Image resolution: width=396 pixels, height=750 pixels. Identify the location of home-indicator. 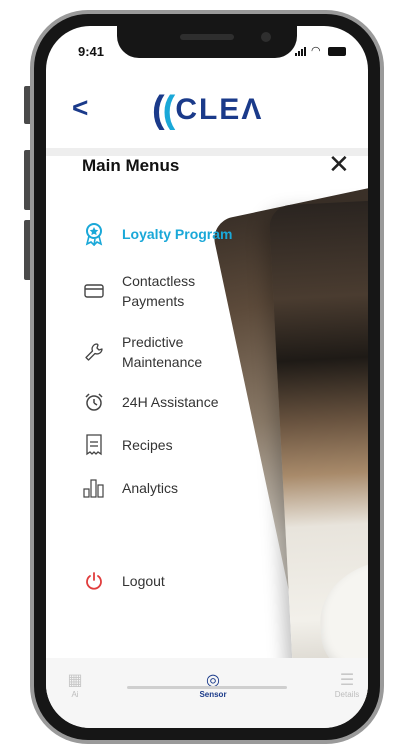
(207, 687).